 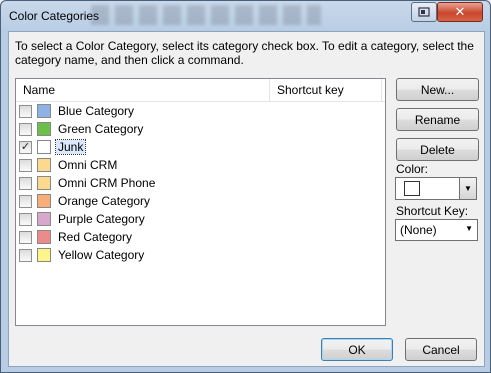 What do you see at coordinates (432, 211) in the screenshot?
I see `shortcut-key-label: Shortcut Key:` at bounding box center [432, 211].